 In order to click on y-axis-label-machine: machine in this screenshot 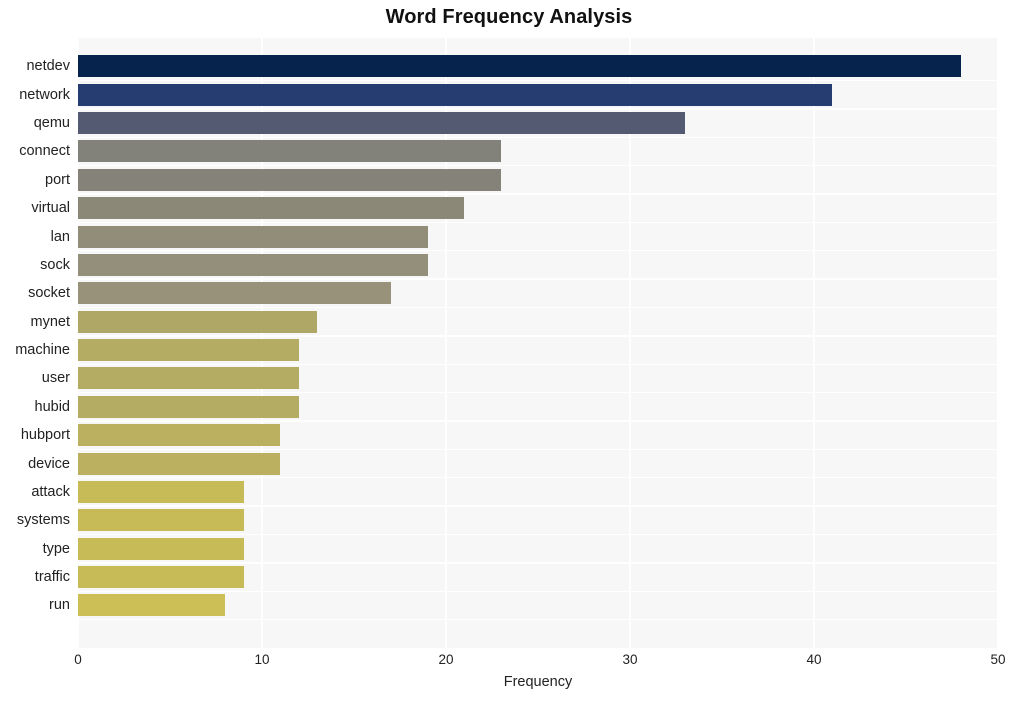, I will do `click(42, 350)`.